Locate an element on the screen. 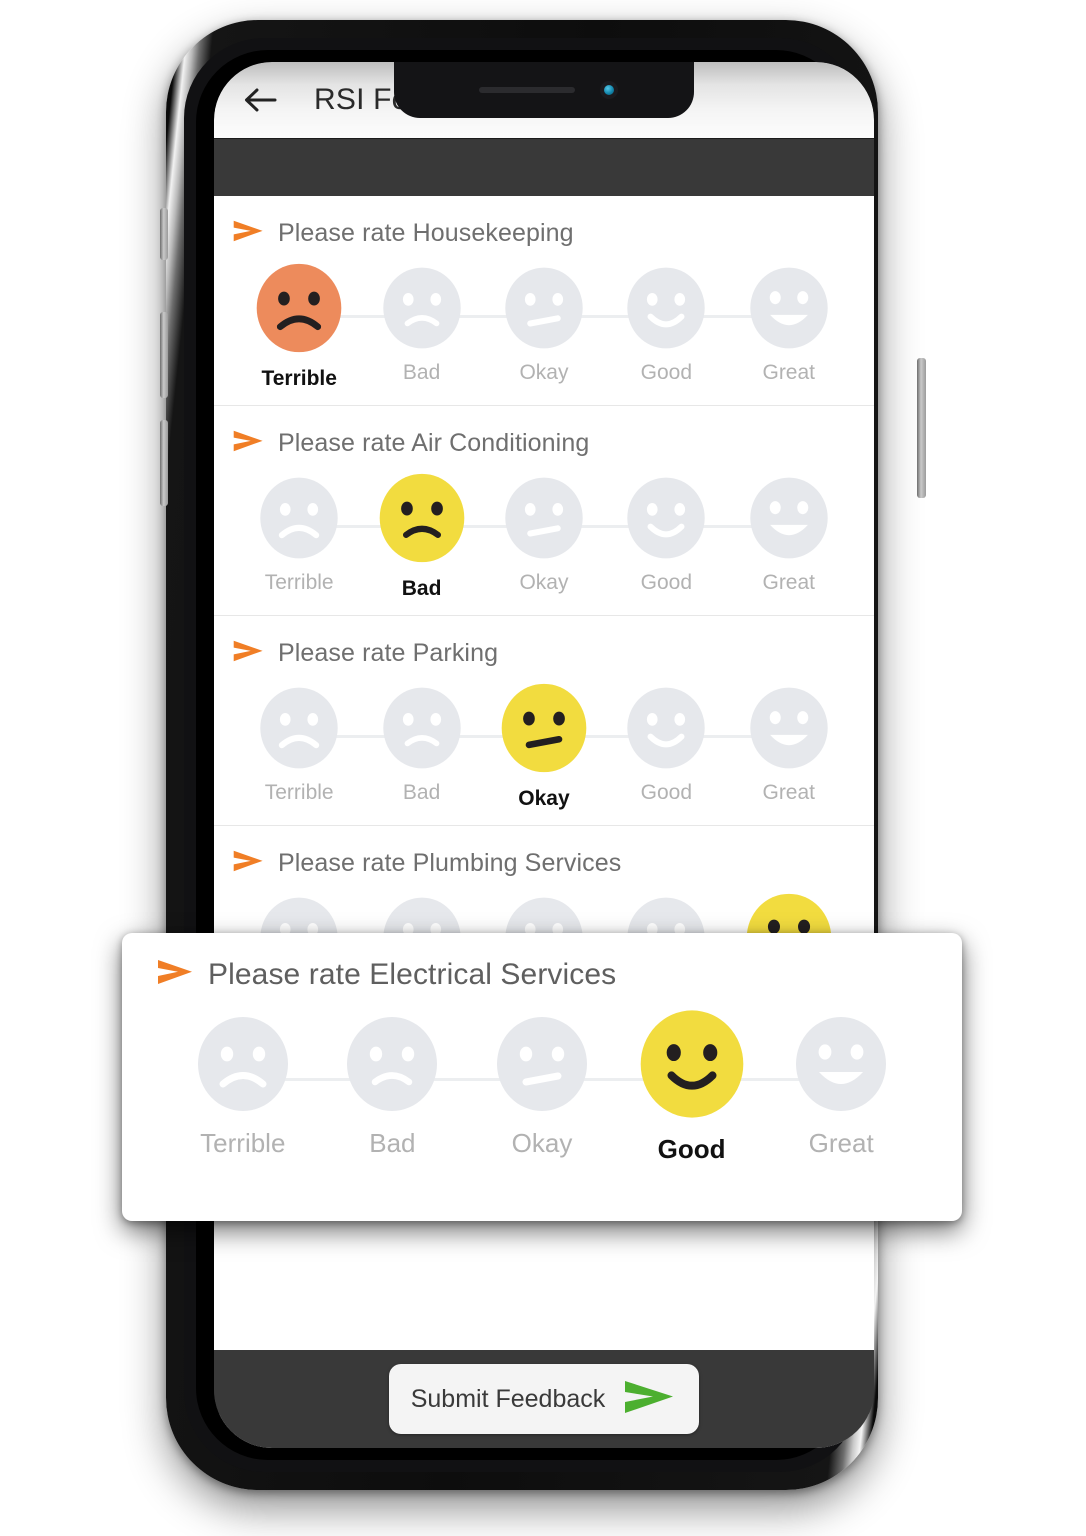 Image resolution: width=1086 pixels, height=1536 pixels. section-header: Please rate Housekeeping is located at coordinates (544, 233).